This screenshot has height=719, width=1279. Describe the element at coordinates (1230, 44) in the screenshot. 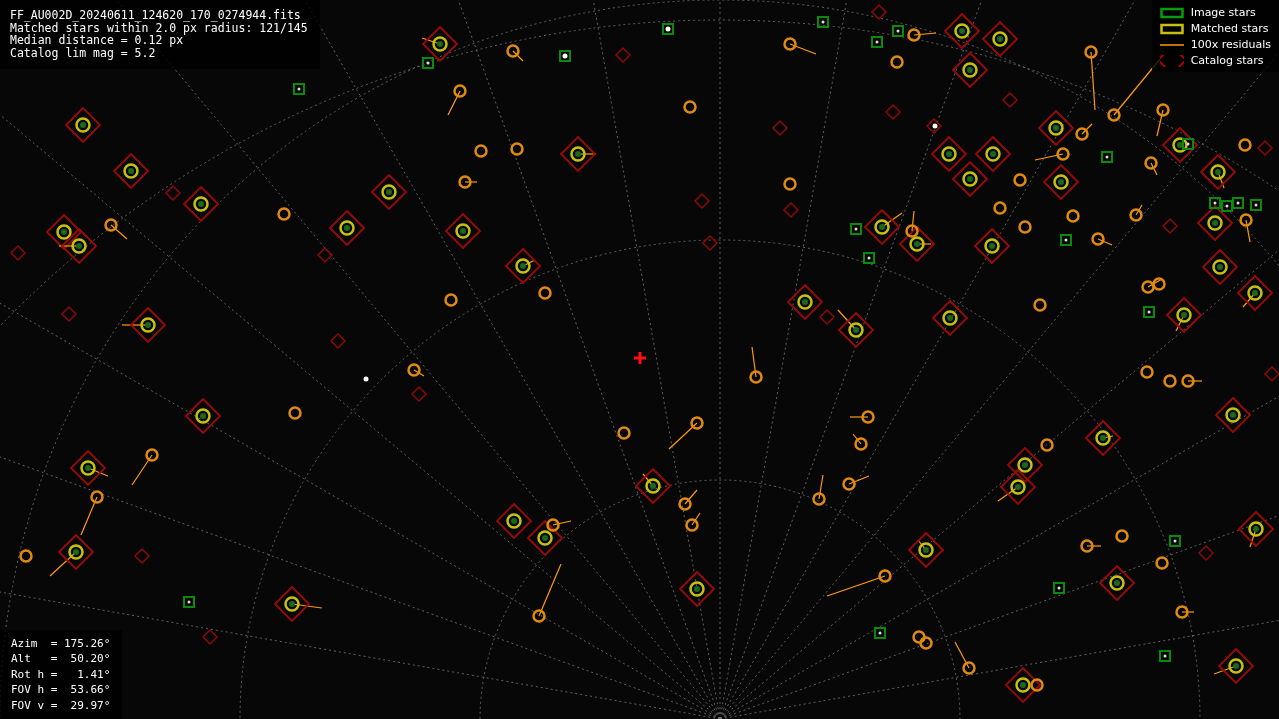

I see `legend-label: 100x residuals` at that location.